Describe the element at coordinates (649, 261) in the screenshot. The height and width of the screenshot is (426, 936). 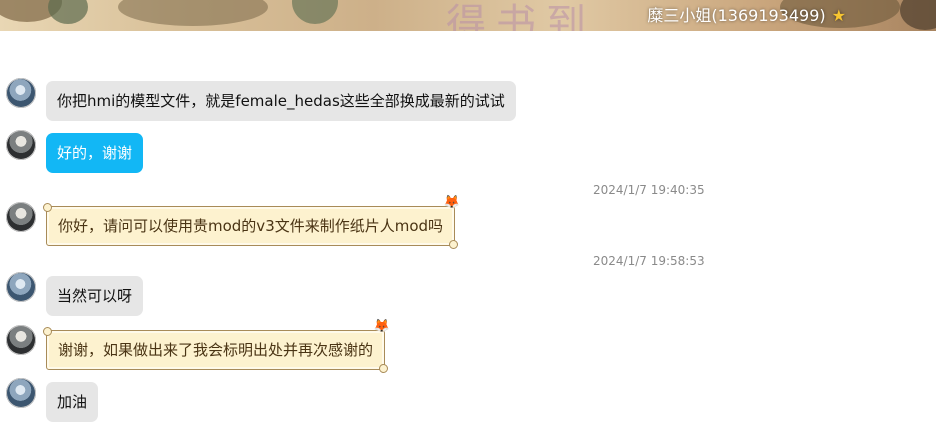
I see `message-timestamp: 2024/1/7 19:58:53` at that location.